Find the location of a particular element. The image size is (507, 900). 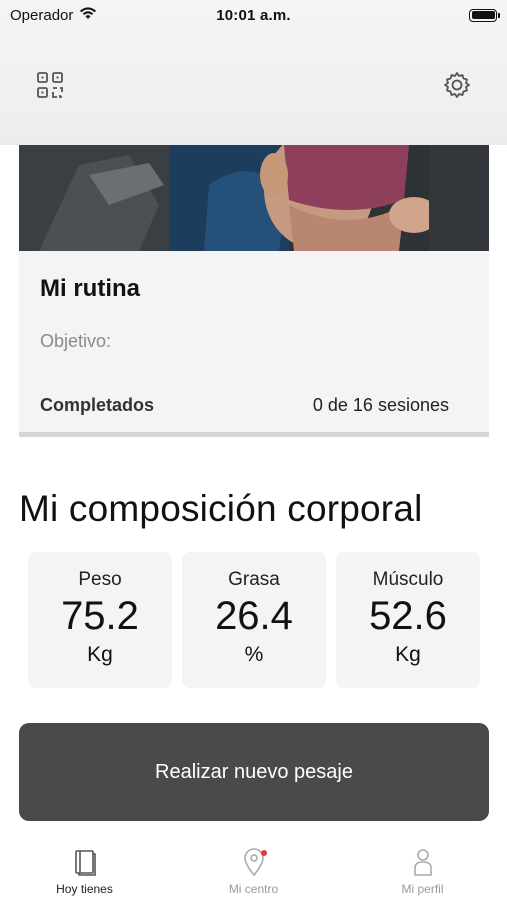

tab-today: Hoy tienes is located at coordinates (84, 868).